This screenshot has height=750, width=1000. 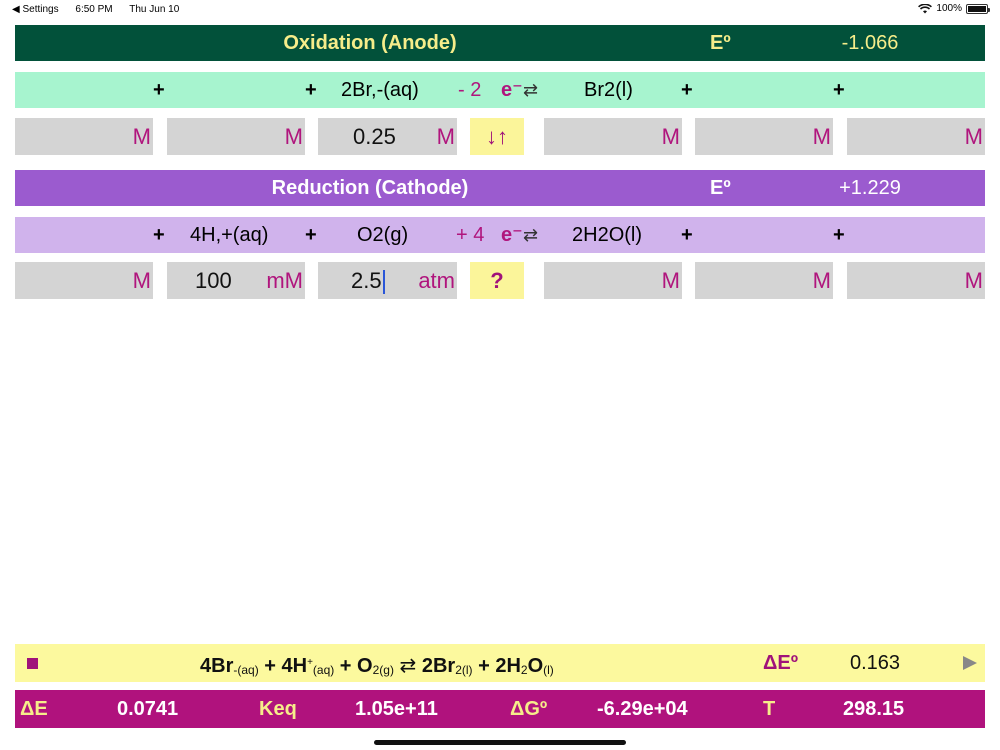 What do you see at coordinates (383, 282) in the screenshot?
I see `text-cursor` at bounding box center [383, 282].